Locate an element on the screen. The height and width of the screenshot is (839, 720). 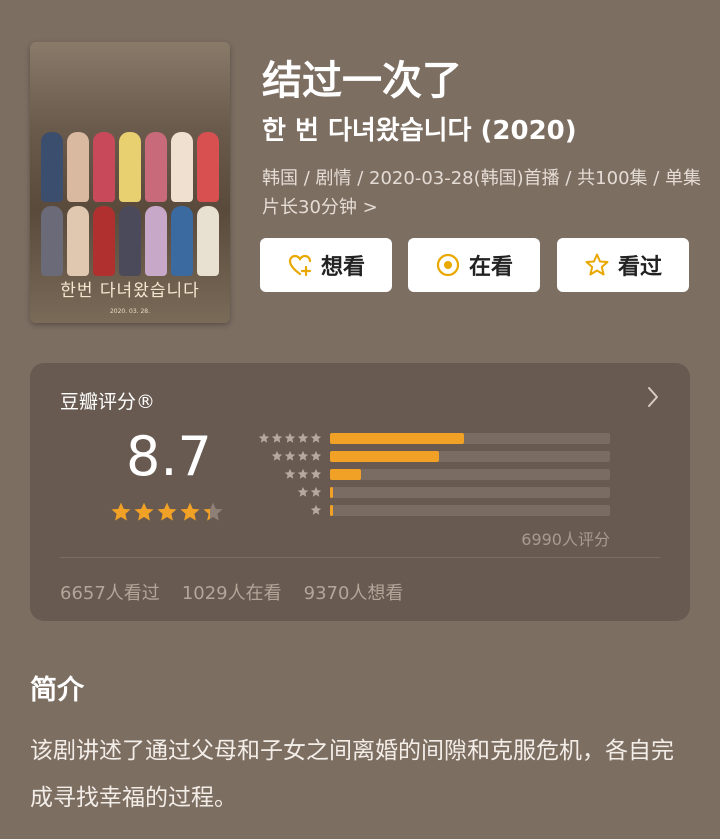
intro-heading: 简介 is located at coordinates (57, 690).